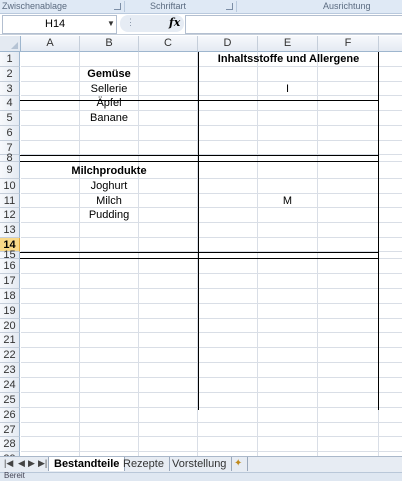 Image resolution: width=402 pixels, height=481 pixels. Describe the element at coordinates (168, 6) in the screenshot. I see `ribbon-group-font: Schriftart` at that location.